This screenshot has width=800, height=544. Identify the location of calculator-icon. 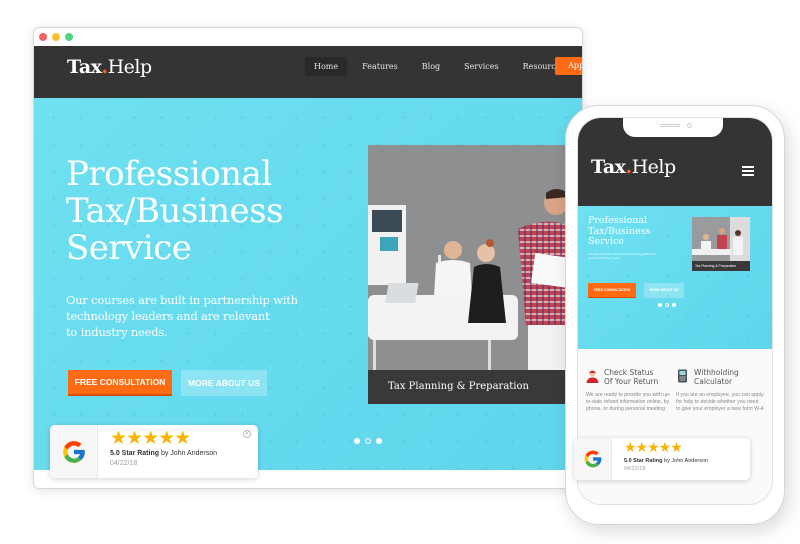
(682, 376).